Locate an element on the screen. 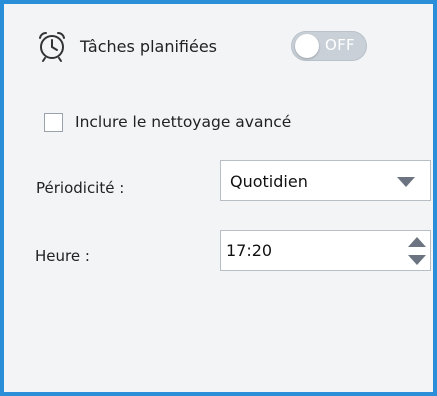 The width and height of the screenshot is (437, 396). caret-up-icon is located at coordinates (417, 241).